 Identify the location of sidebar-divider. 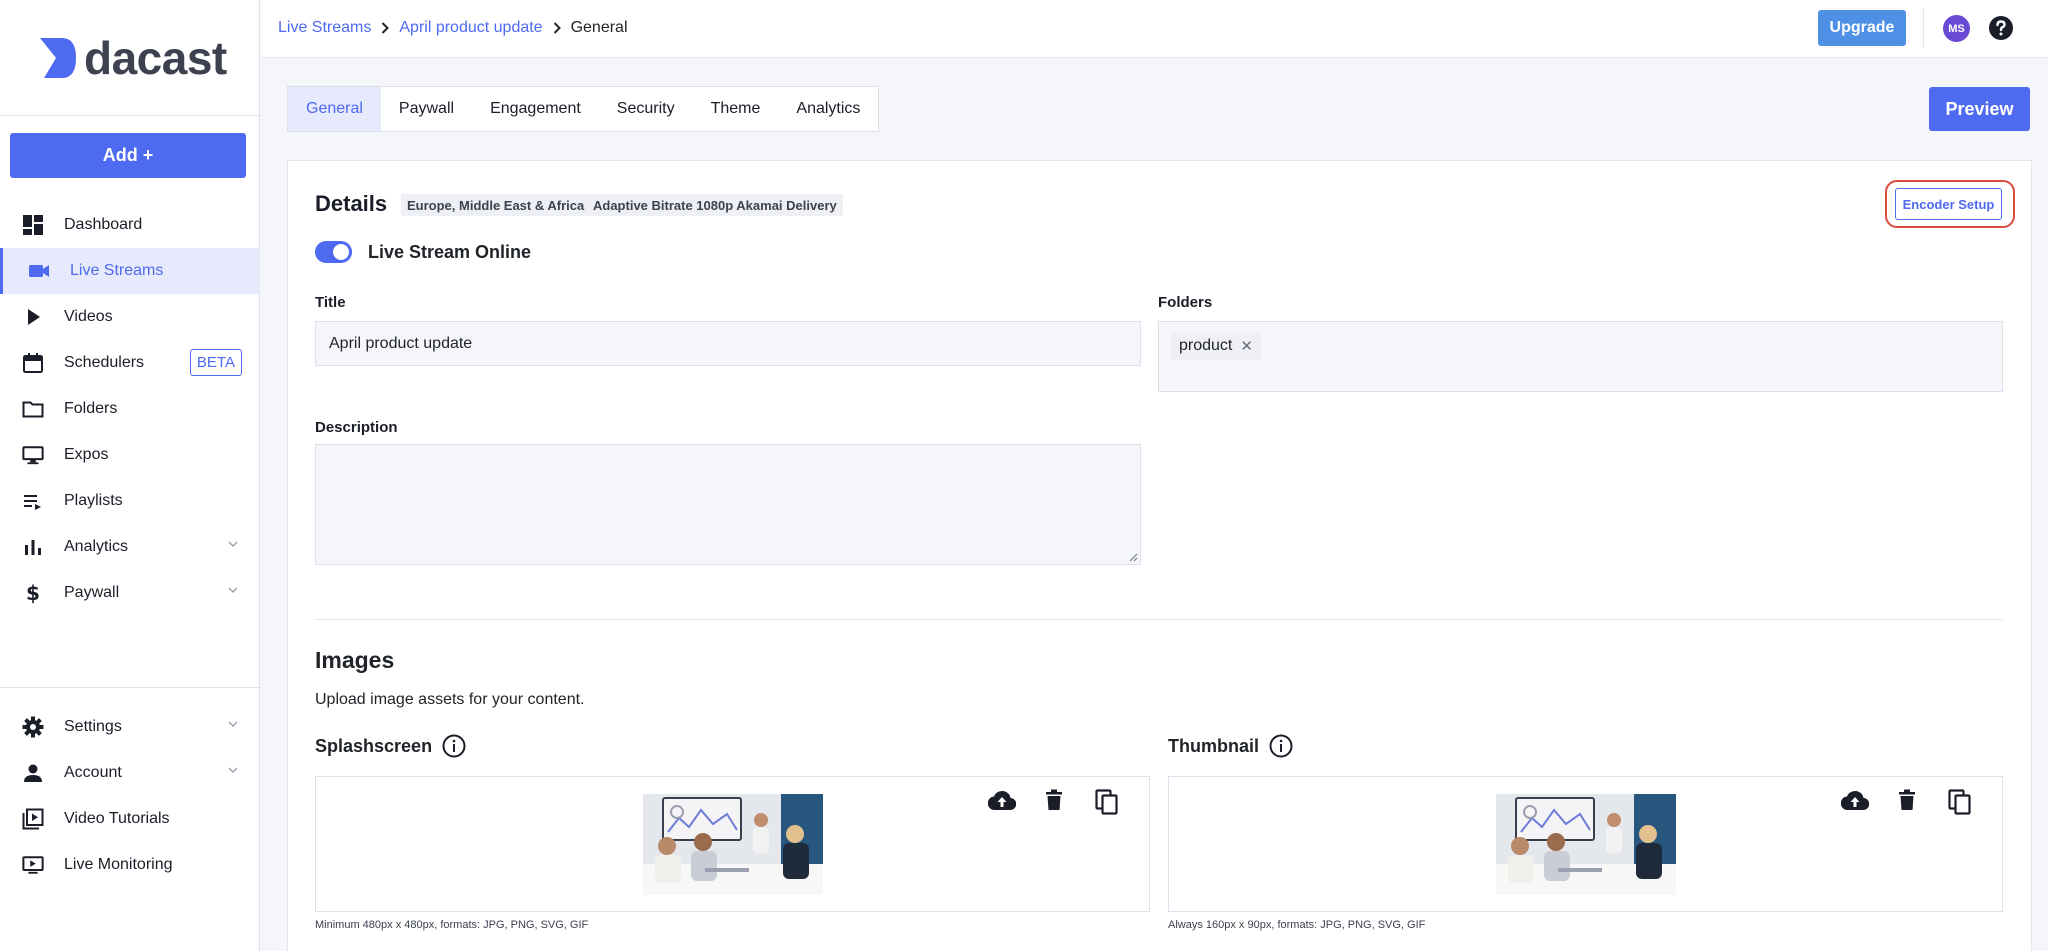
(130, 687).